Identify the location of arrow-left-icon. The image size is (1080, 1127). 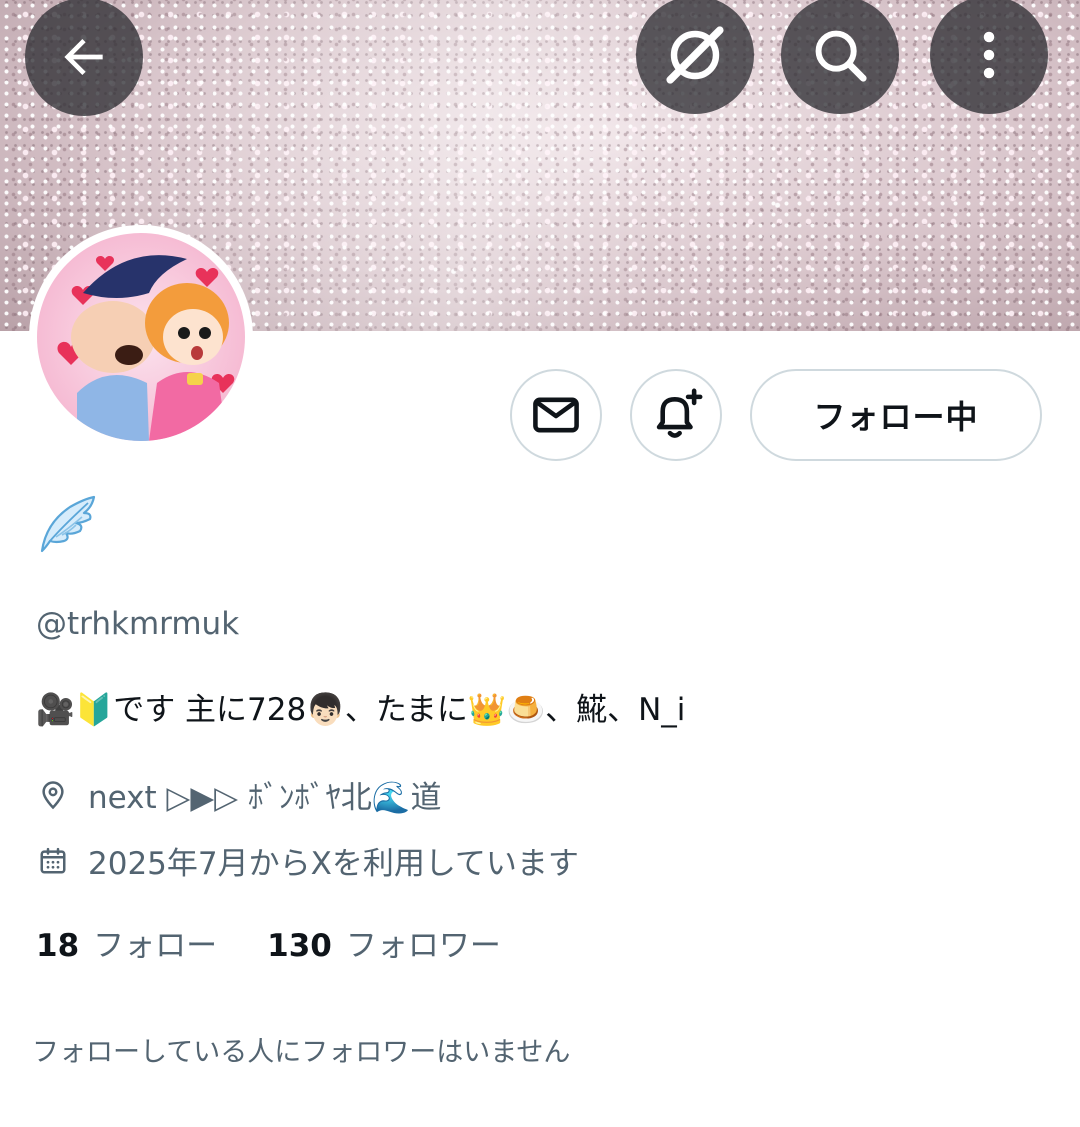
(83, 57).